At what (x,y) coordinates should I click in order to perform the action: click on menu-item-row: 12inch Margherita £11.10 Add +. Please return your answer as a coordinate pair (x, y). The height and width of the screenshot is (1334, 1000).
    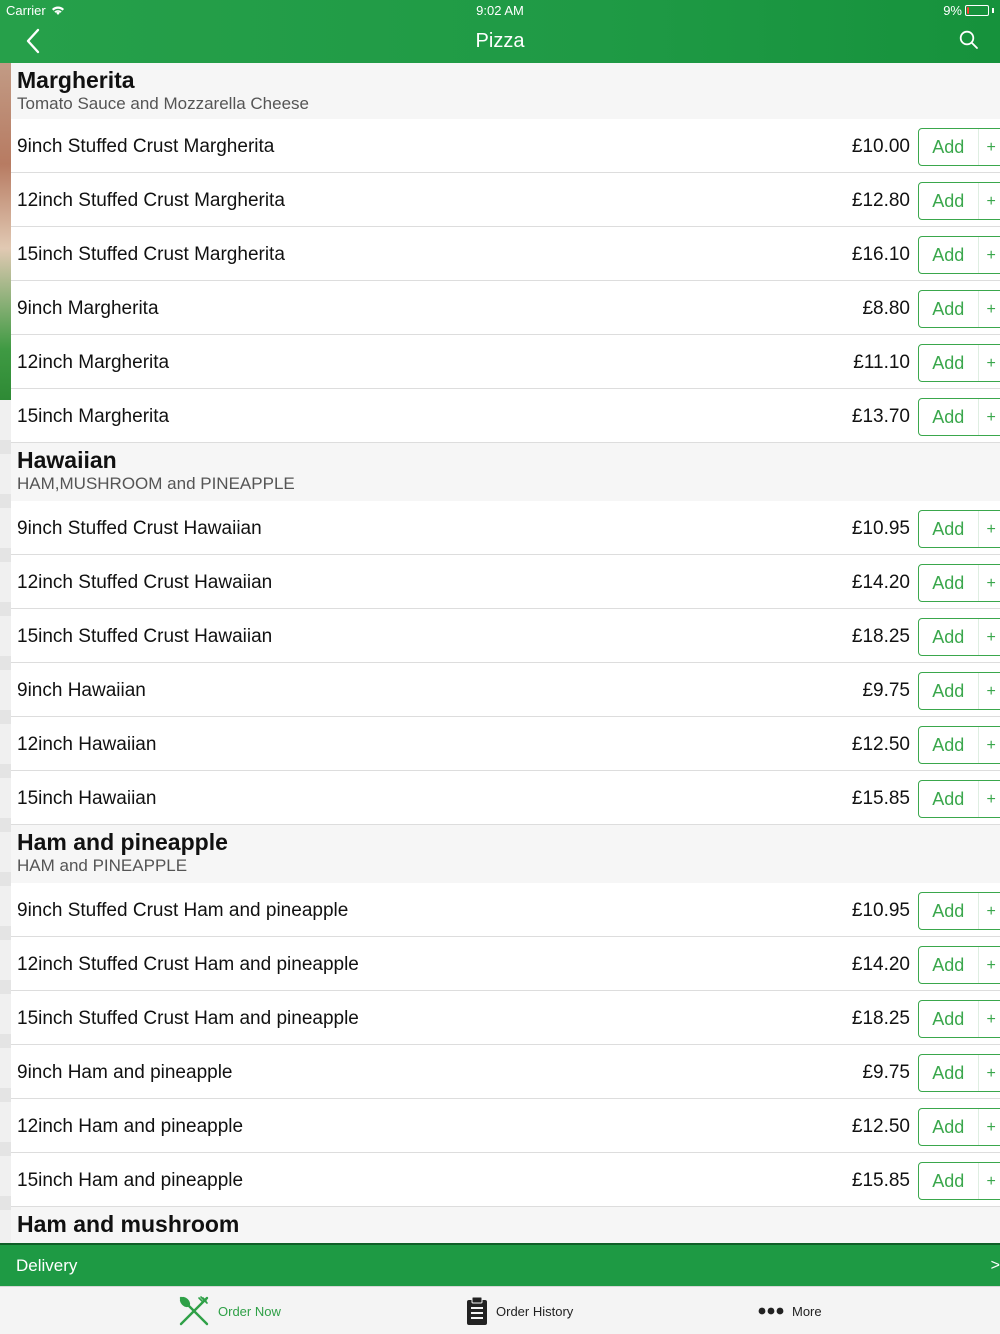
    Looking at the image, I should click on (505, 362).